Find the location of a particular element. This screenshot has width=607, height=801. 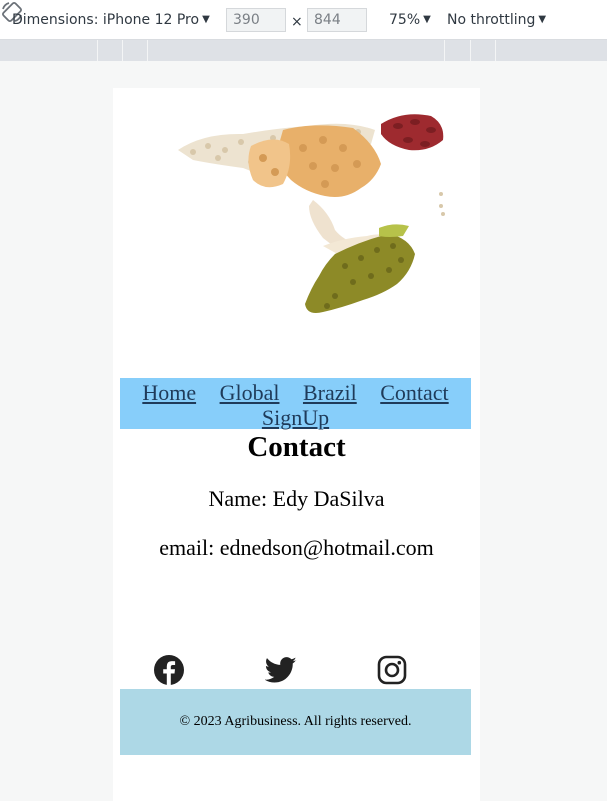

twitter-icon is located at coordinates (280, 670).